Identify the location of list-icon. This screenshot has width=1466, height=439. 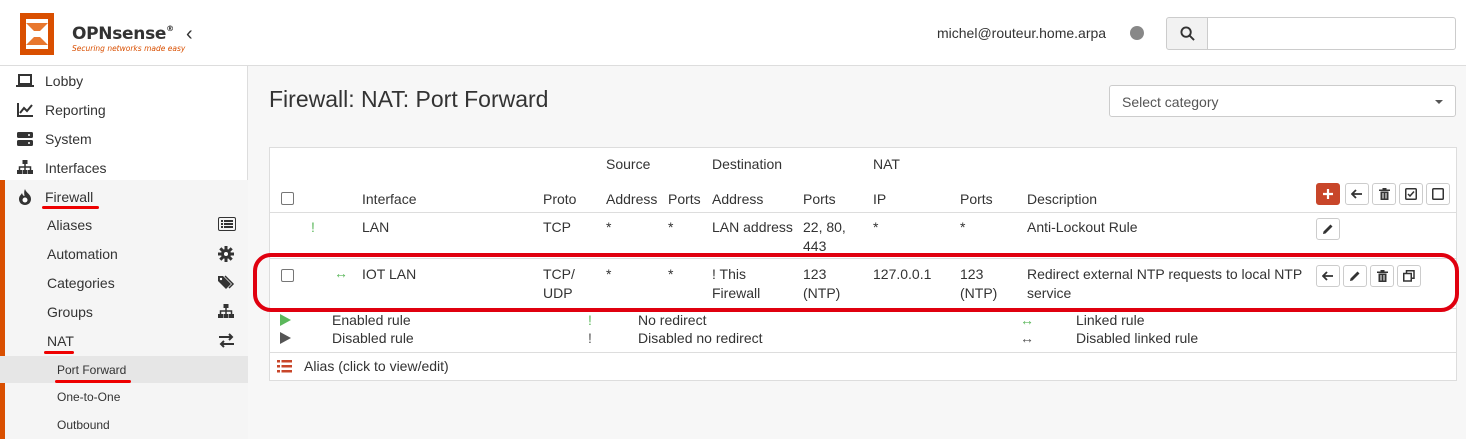
(227, 226).